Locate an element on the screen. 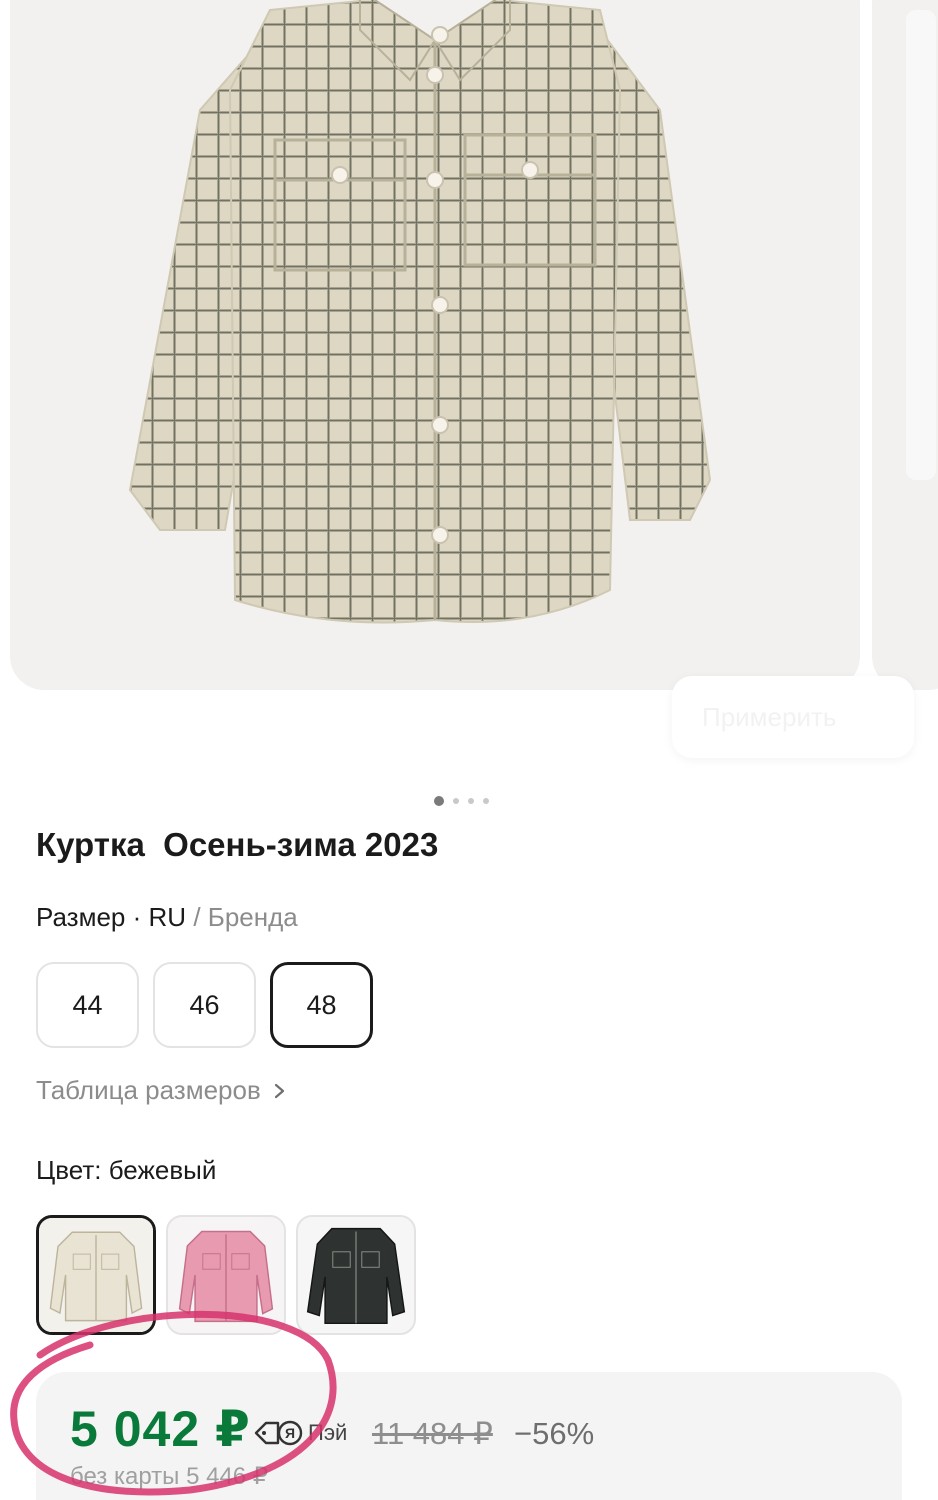 The image size is (938, 1500). next-photo-strip is located at coordinates (921, 245).